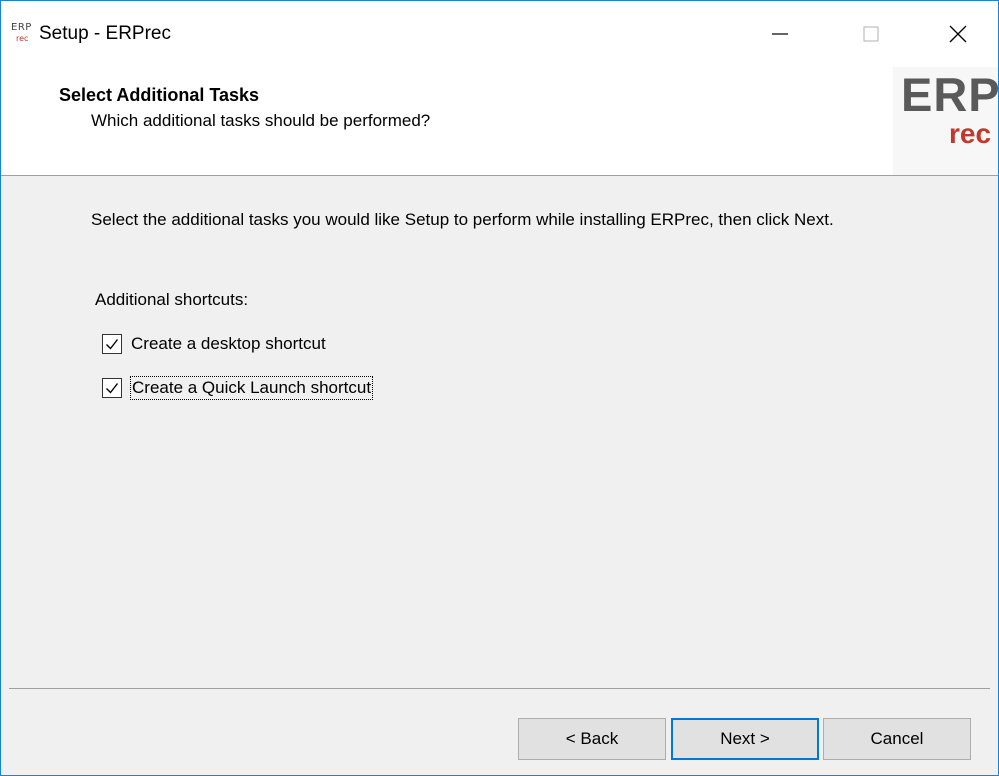 This screenshot has height=776, width=999. Describe the element at coordinates (592, 739) in the screenshot. I see `back-button: < Back` at that location.